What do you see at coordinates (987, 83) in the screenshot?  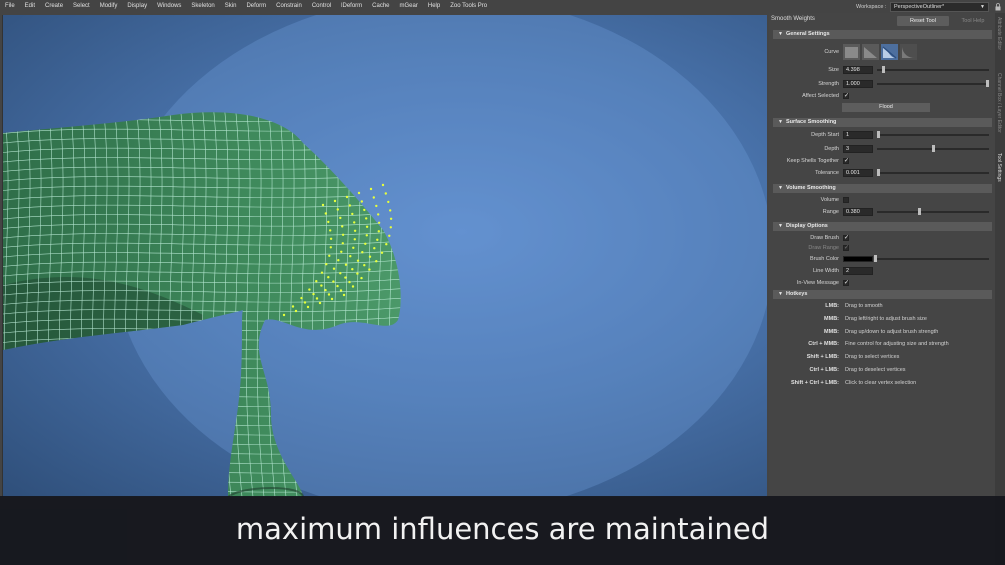 I see `strength-slider-thumb` at bounding box center [987, 83].